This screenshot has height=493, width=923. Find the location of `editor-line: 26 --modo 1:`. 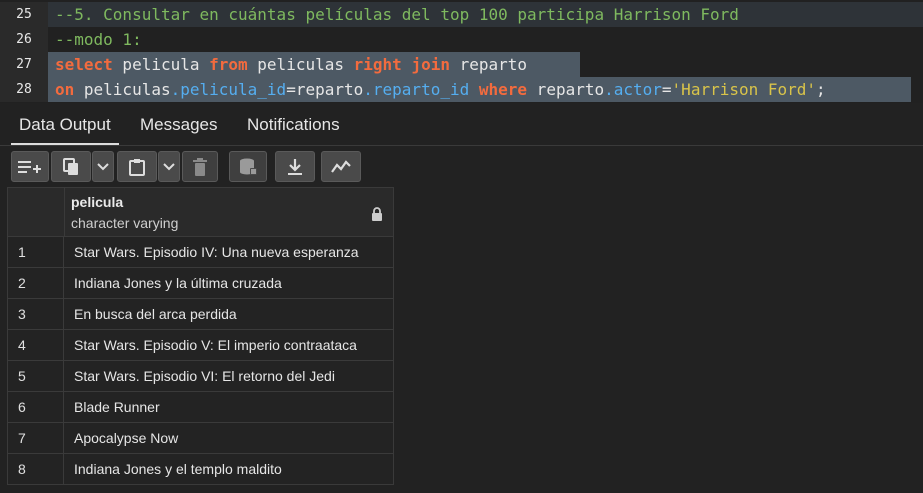

editor-line: 26 --modo 1: is located at coordinates (461, 39).